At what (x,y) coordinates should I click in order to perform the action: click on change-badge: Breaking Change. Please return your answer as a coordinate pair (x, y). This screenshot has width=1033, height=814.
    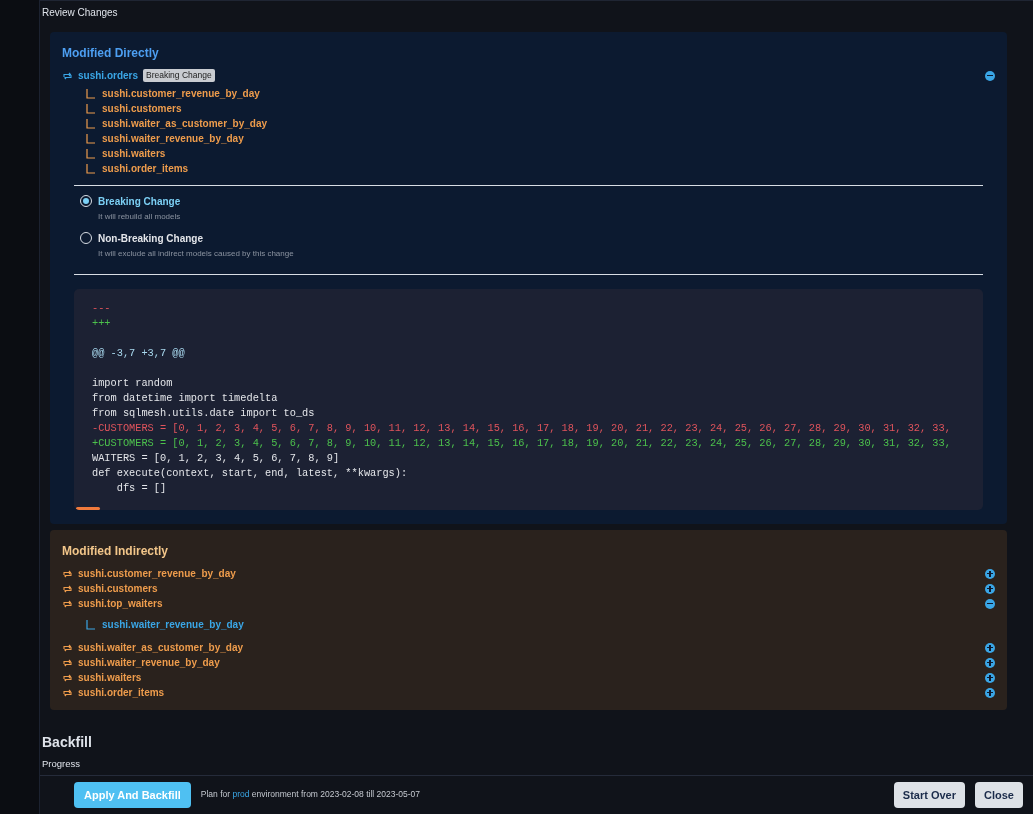
    Looking at the image, I should click on (179, 75).